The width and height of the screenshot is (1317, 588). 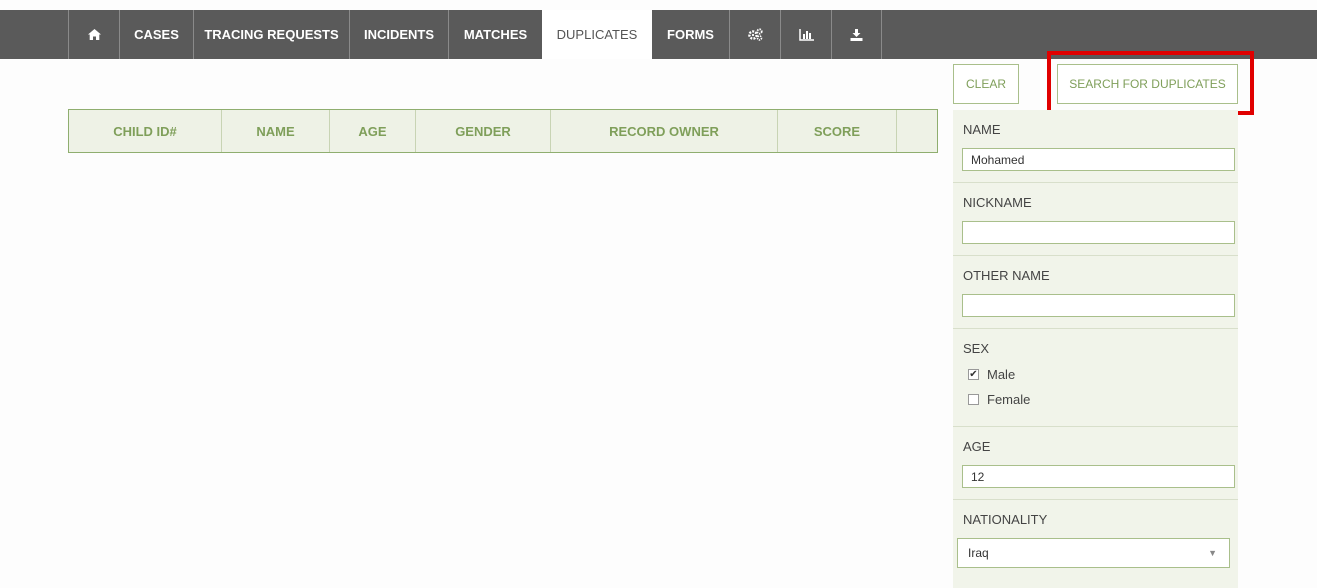 I want to click on nav-label: TRACING REQUESTS, so click(x=271, y=34).